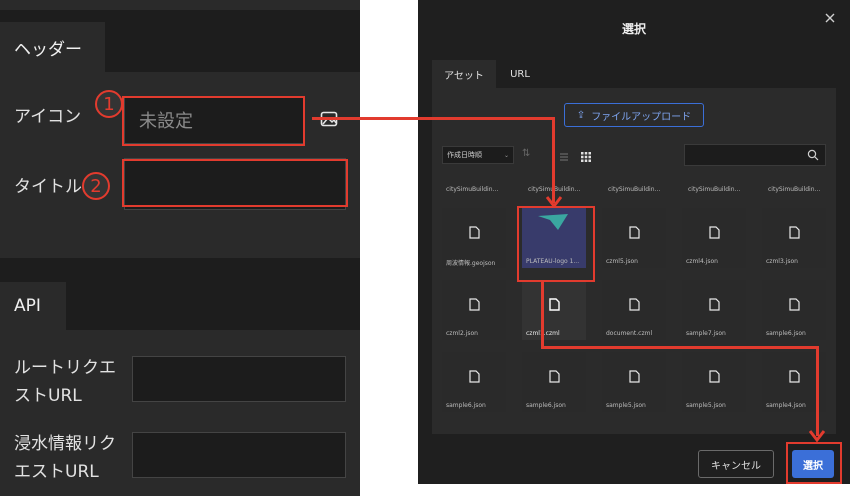  What do you see at coordinates (65, 444) in the screenshot?
I see `flood-url-label-1: 浸水情報リク` at bounding box center [65, 444].